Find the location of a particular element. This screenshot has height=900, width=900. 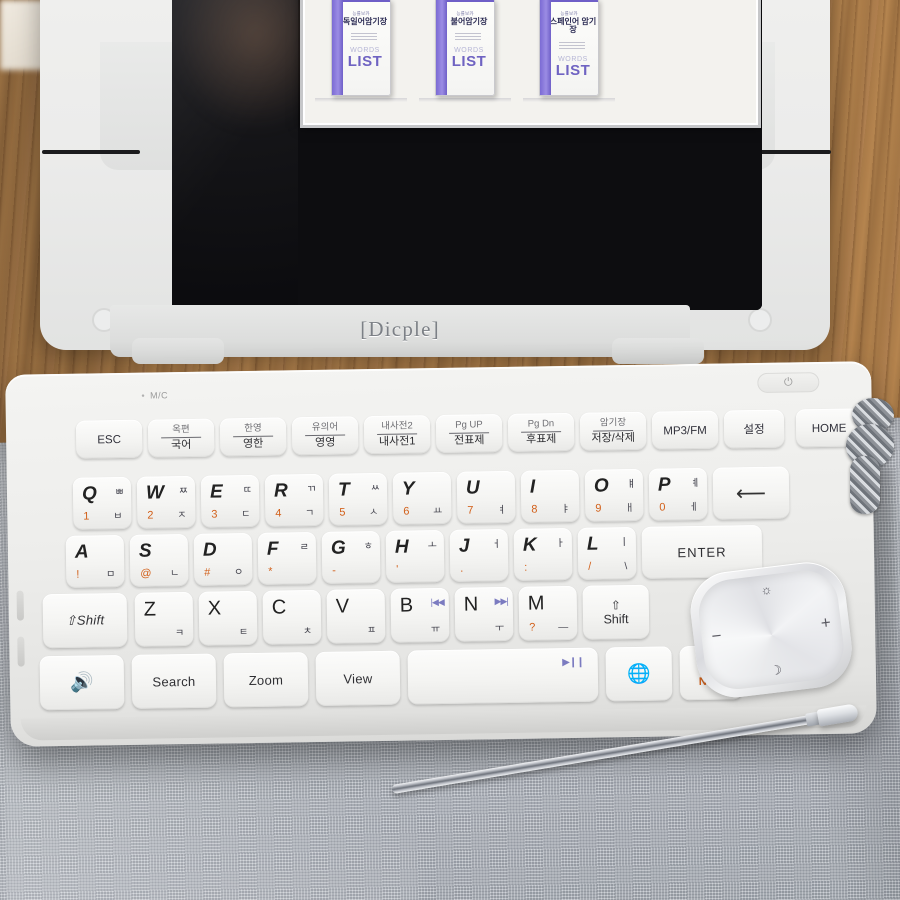

fn-key-pg-dn-후표제: Pg Dn 후표제 is located at coordinates (541, 432).